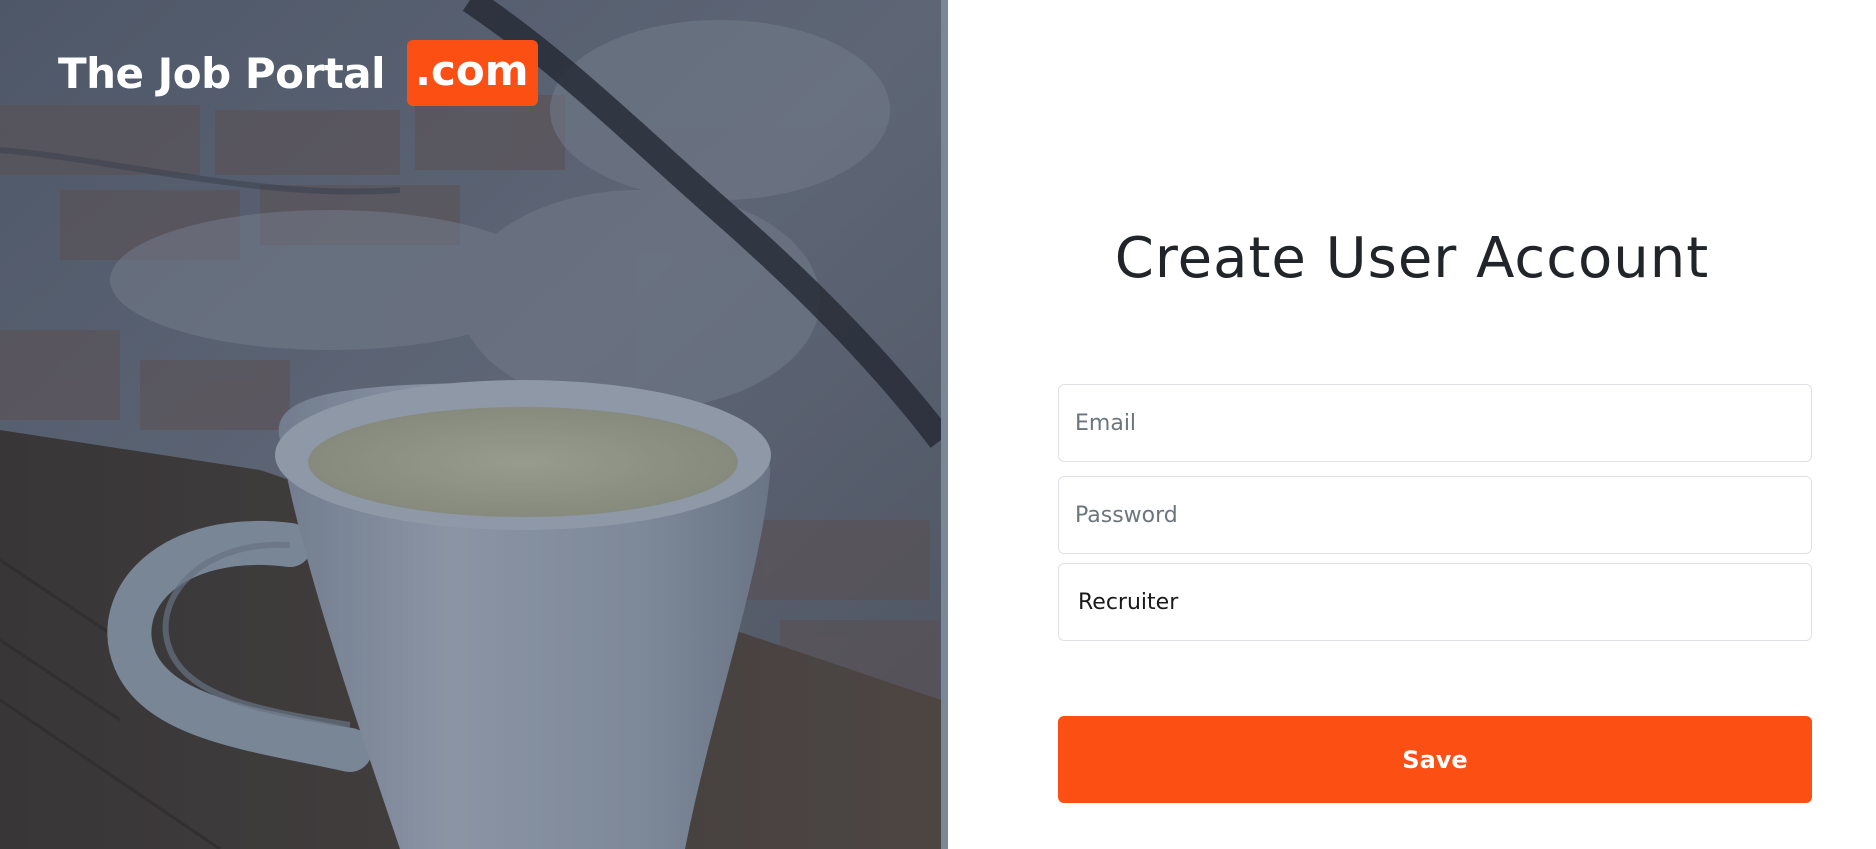 This screenshot has height=849, width=1876. Describe the element at coordinates (1435, 423) in the screenshot. I see `email-field` at that location.